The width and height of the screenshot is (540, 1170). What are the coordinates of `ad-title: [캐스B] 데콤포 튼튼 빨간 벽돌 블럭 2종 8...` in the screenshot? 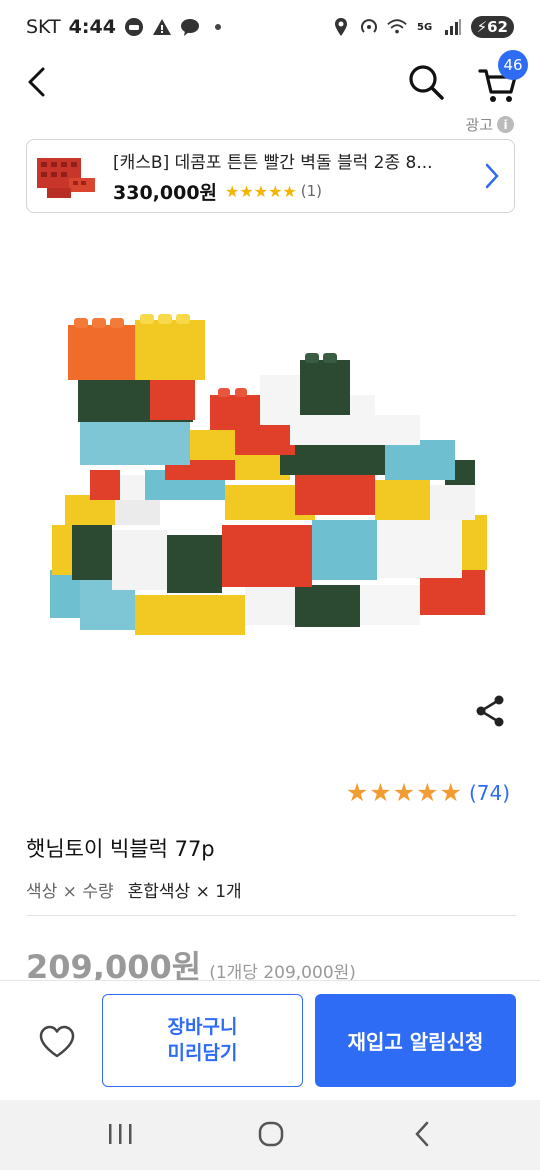 It's located at (273, 162).